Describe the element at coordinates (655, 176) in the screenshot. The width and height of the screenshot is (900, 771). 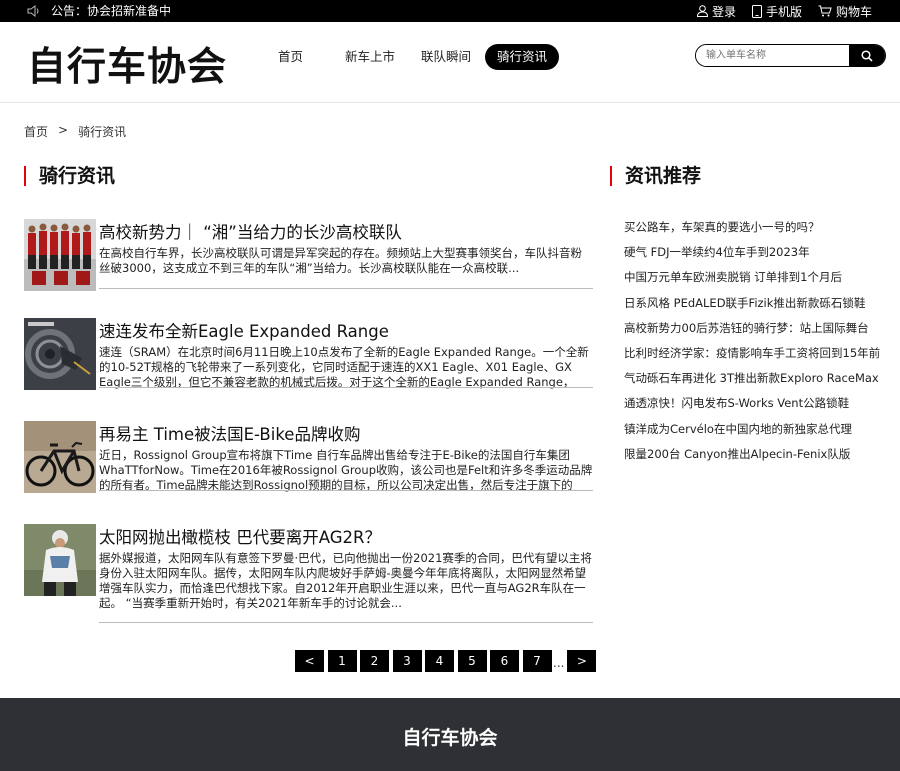
I see `sidebar-section-title: 资讯推荐` at that location.